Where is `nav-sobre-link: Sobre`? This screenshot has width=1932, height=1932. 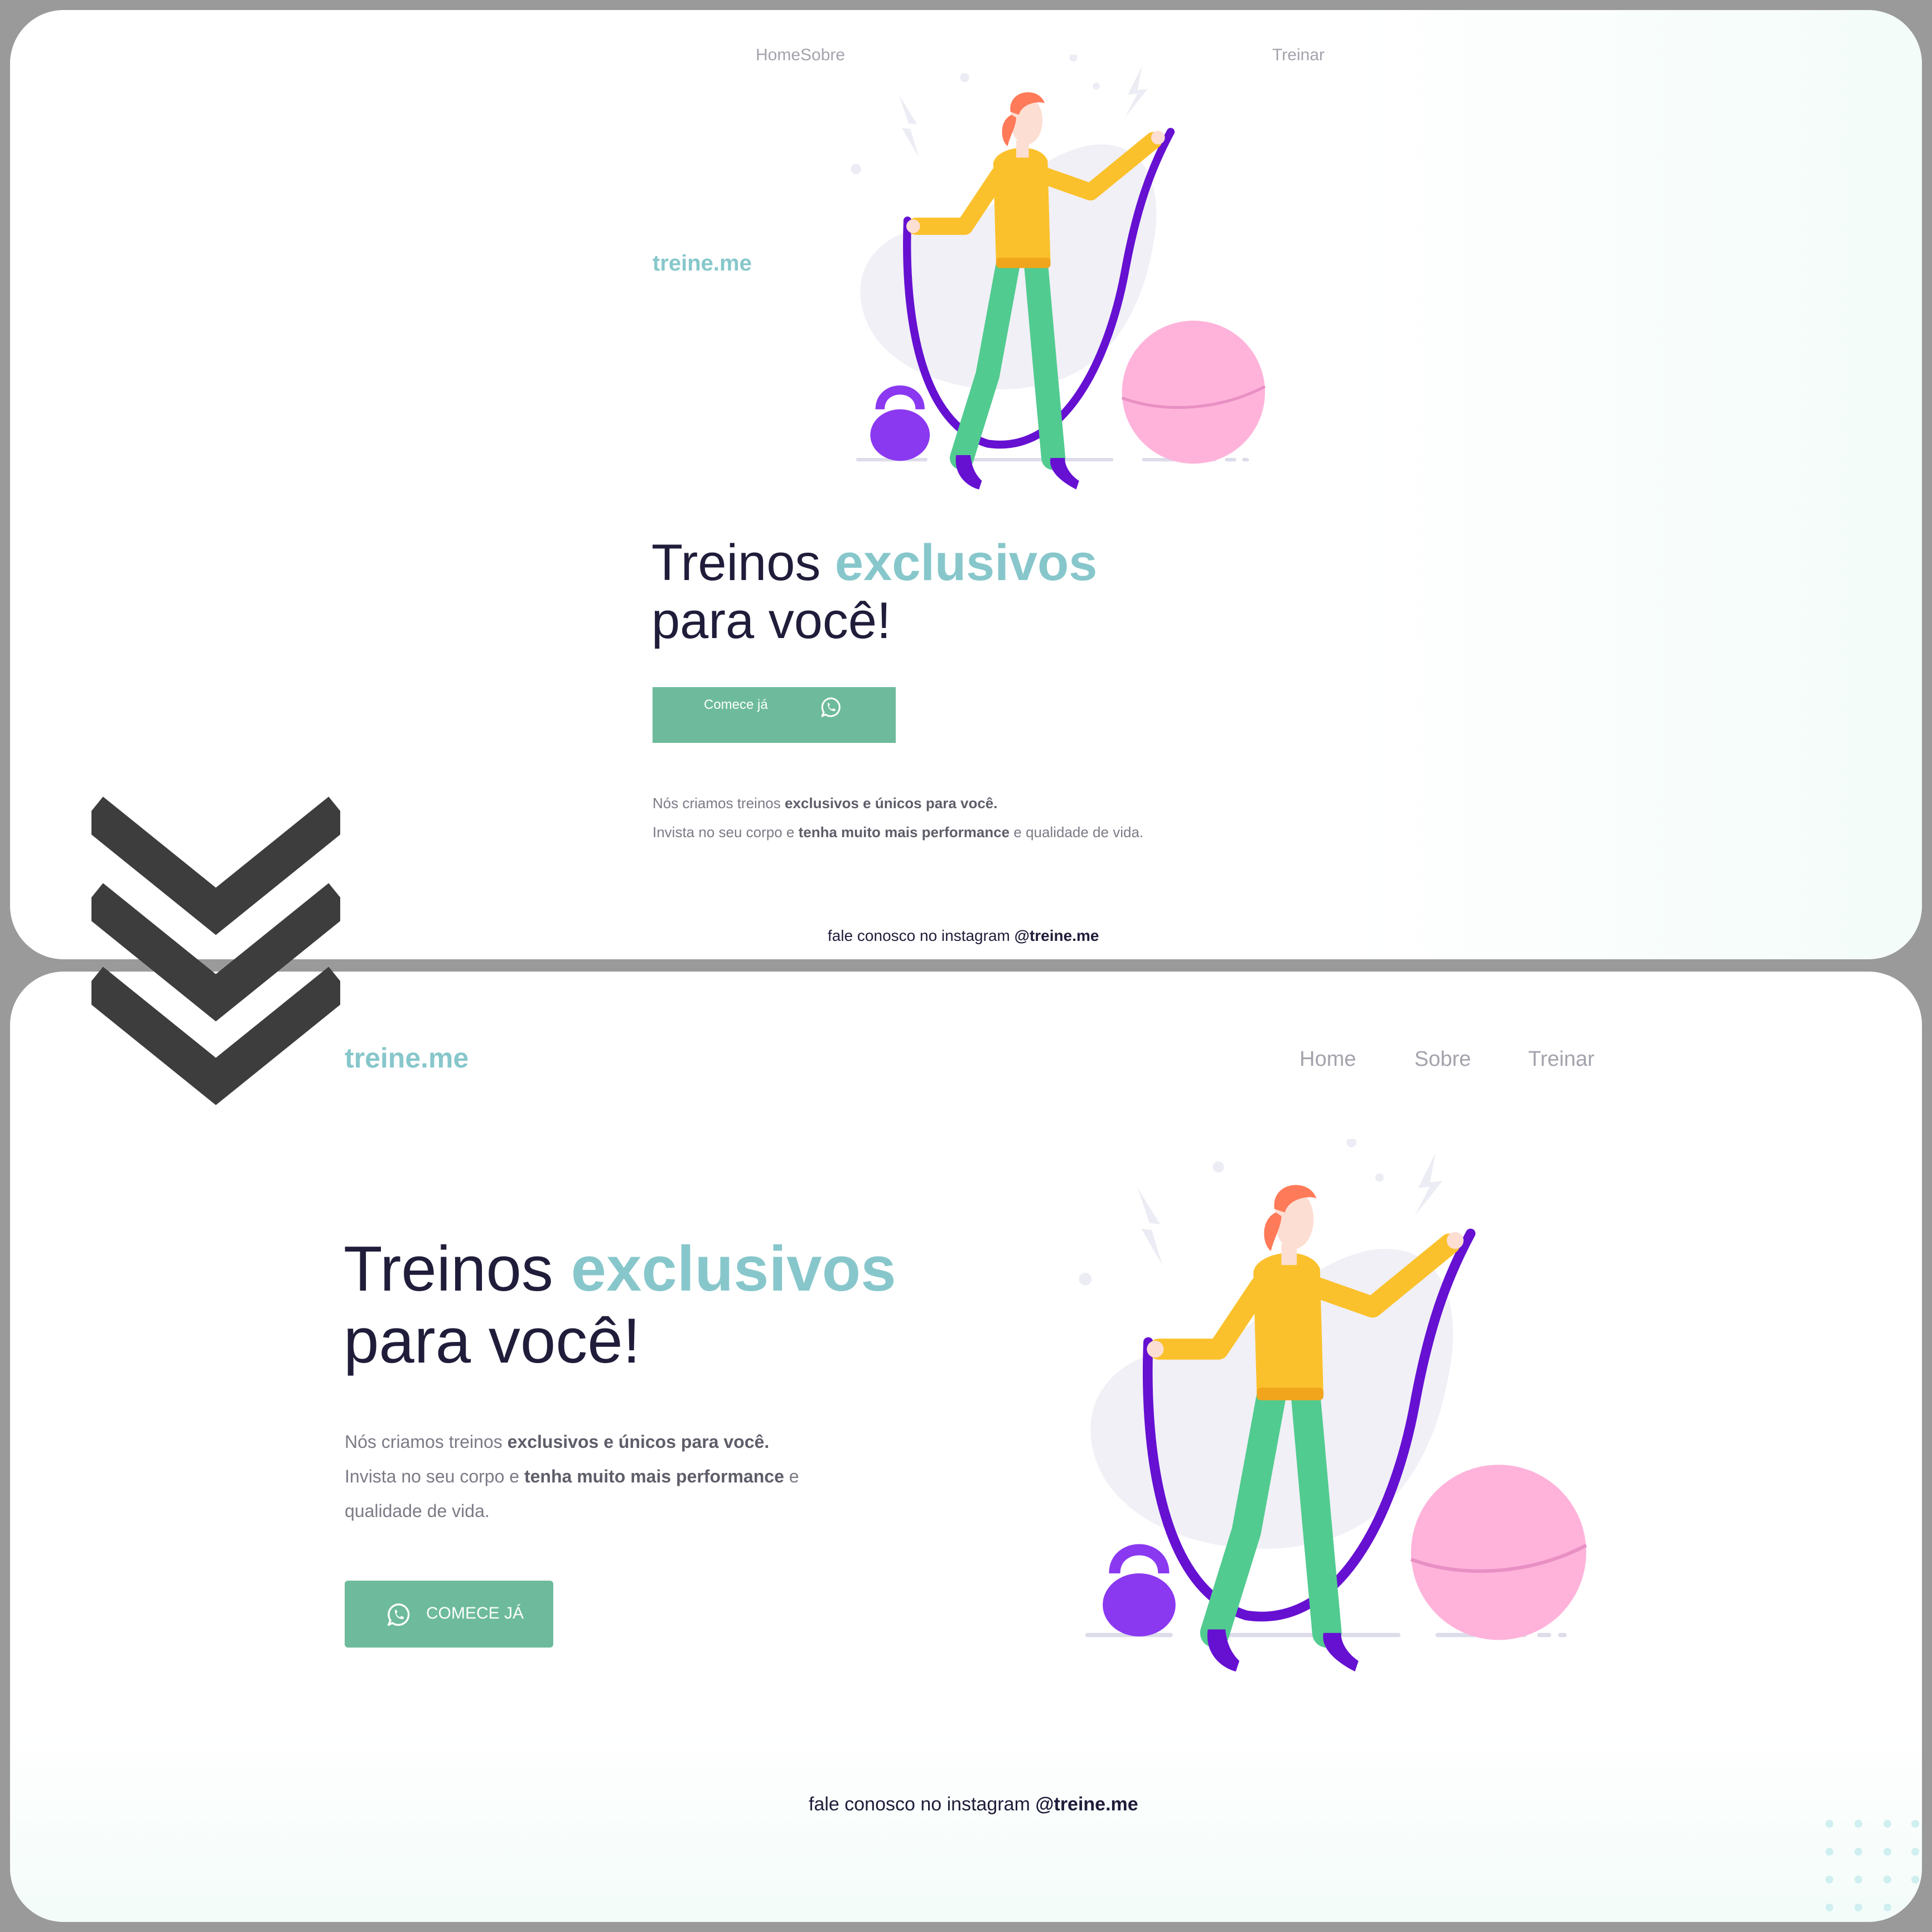 nav-sobre-link: Sobre is located at coordinates (1442, 1059).